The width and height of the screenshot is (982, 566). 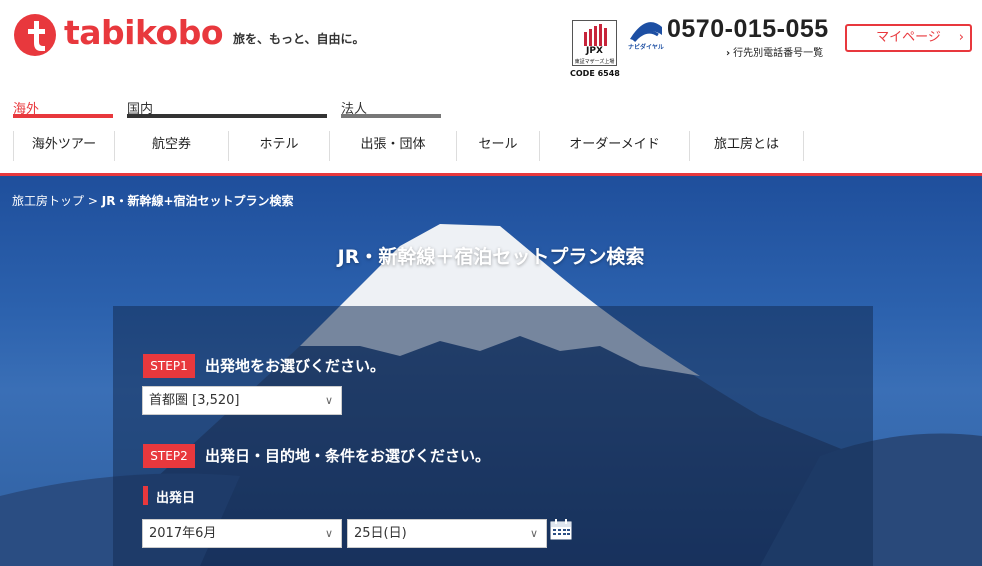 I want to click on step2-badge: STEP2, so click(x=169, y=456).